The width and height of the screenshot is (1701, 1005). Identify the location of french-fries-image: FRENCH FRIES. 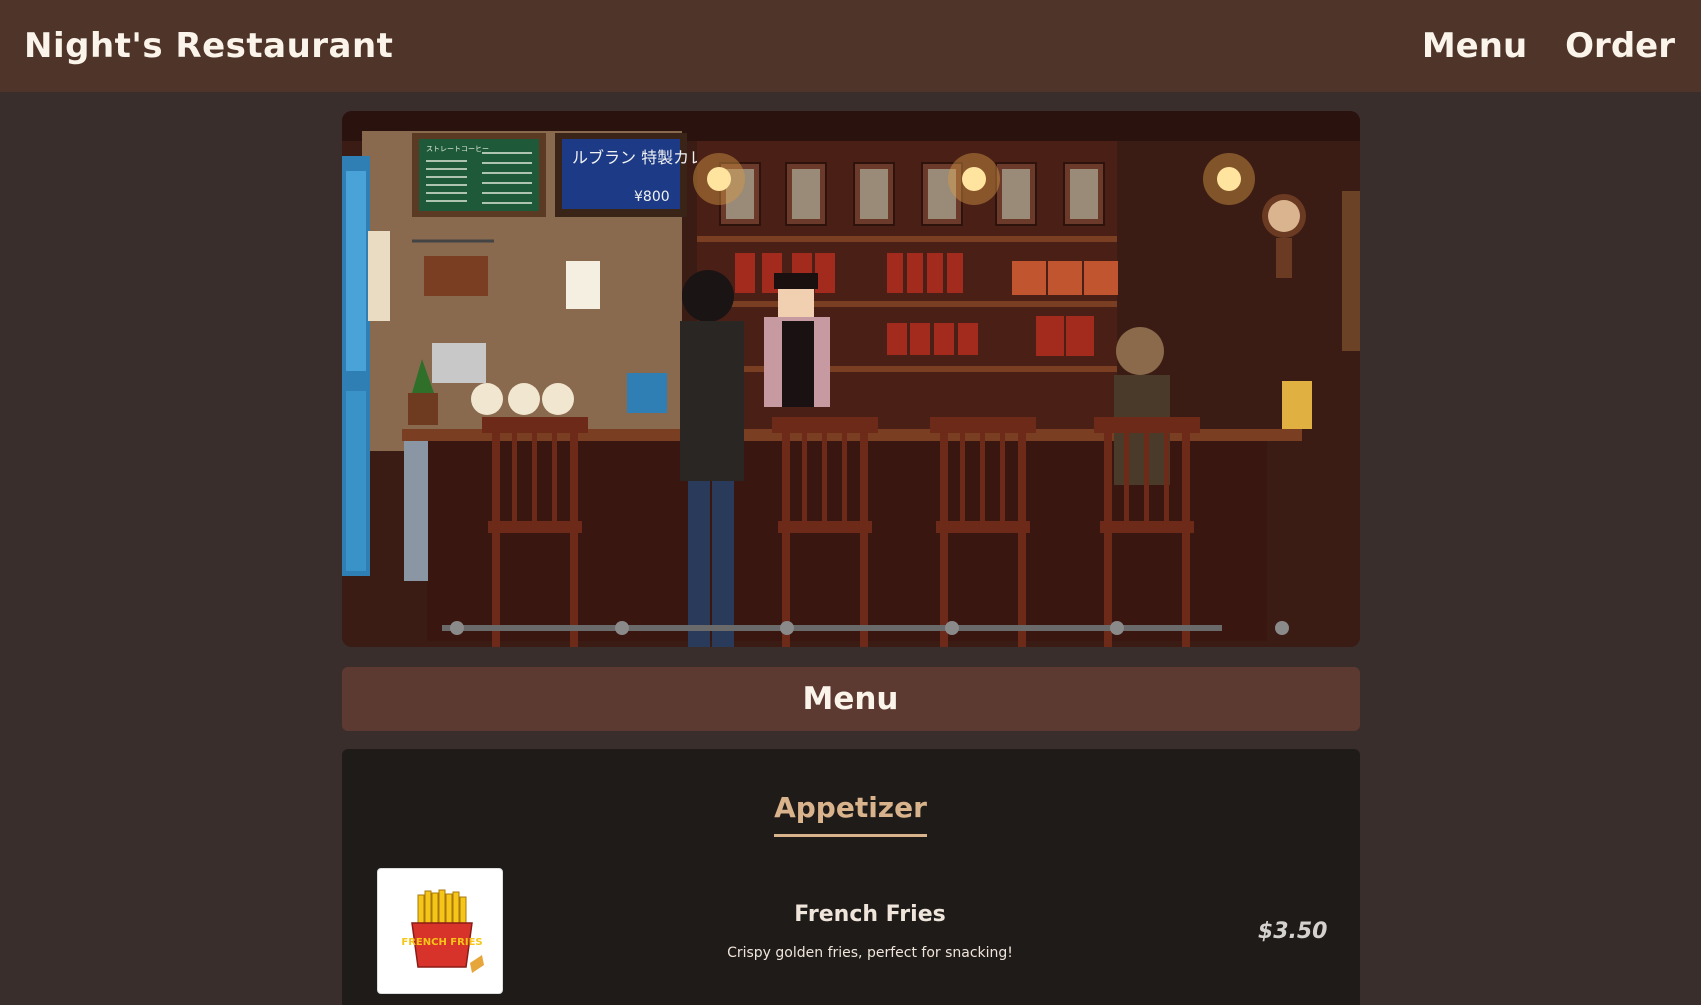
(439, 931).